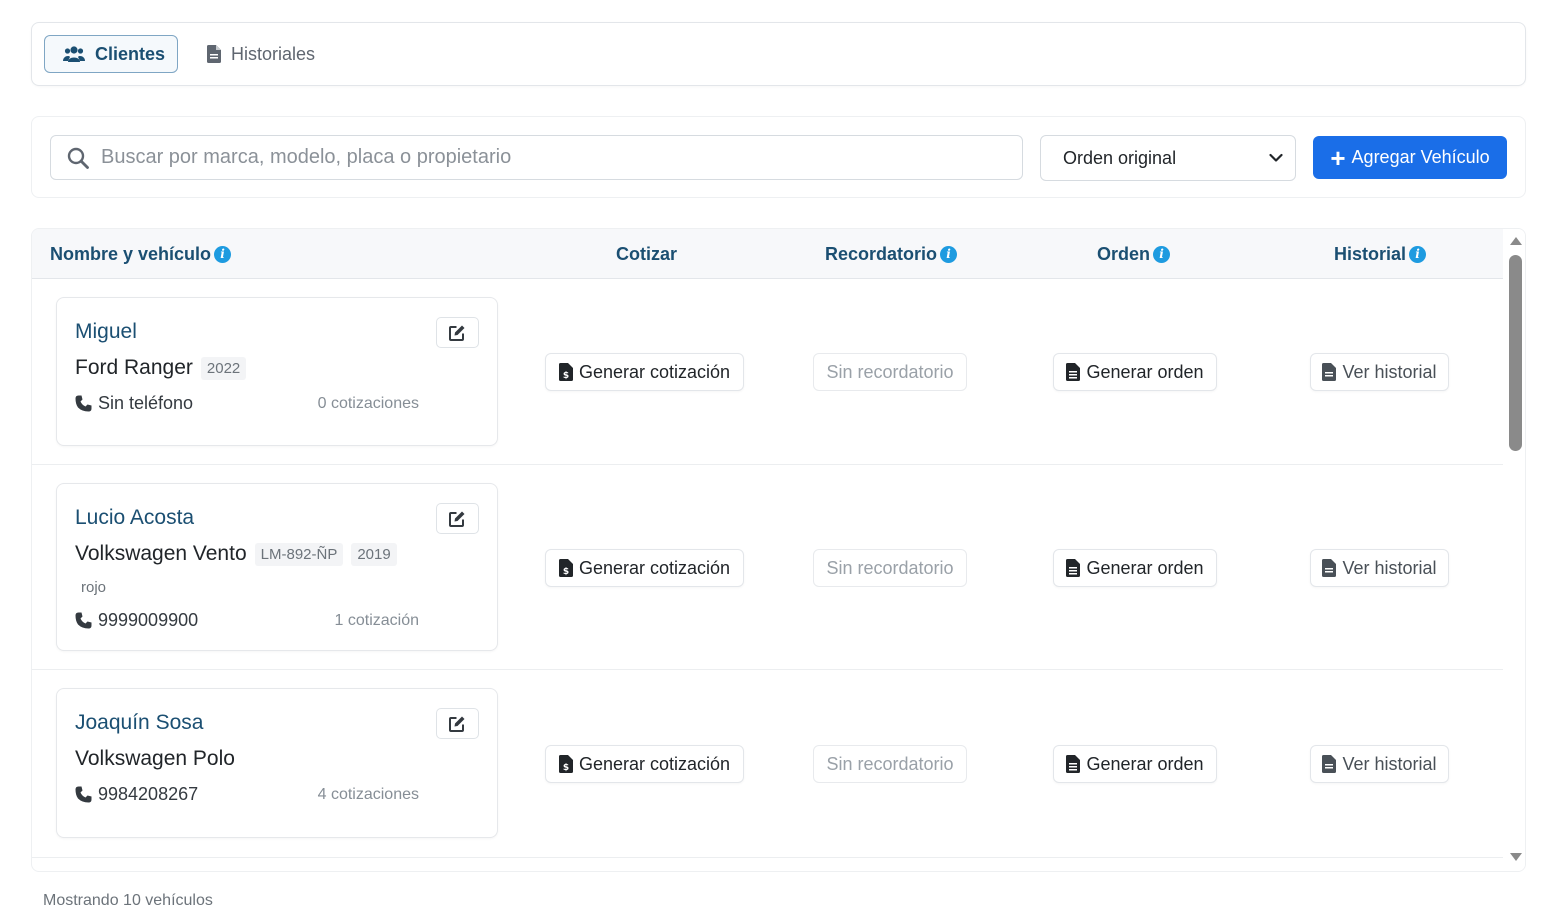  What do you see at coordinates (1338, 157) in the screenshot?
I see `plus-icon: +` at bounding box center [1338, 157].